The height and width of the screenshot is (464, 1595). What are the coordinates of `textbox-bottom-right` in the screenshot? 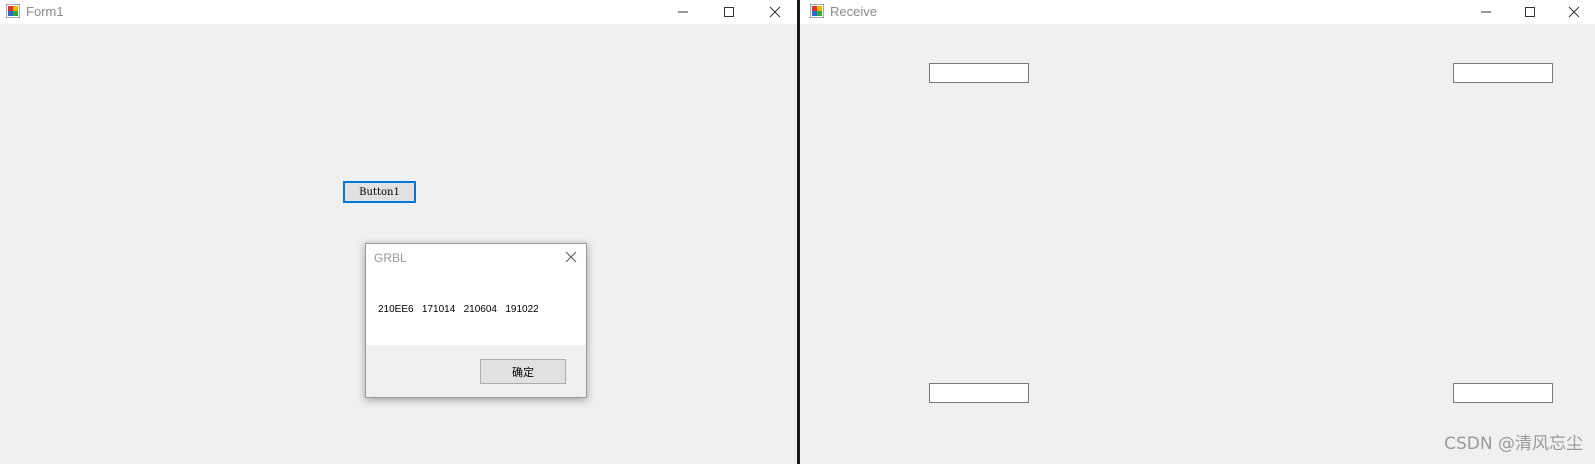 It's located at (1503, 393).